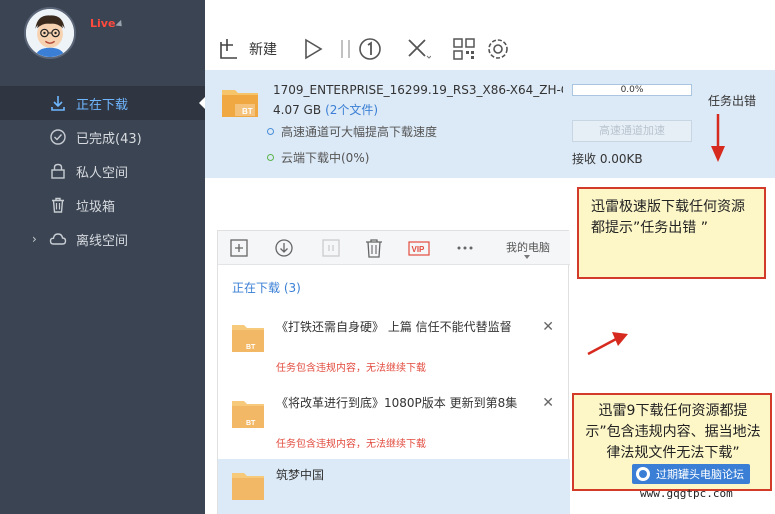  What do you see at coordinates (247, 49) in the screenshot?
I see `new-task-button: 新建` at bounding box center [247, 49].